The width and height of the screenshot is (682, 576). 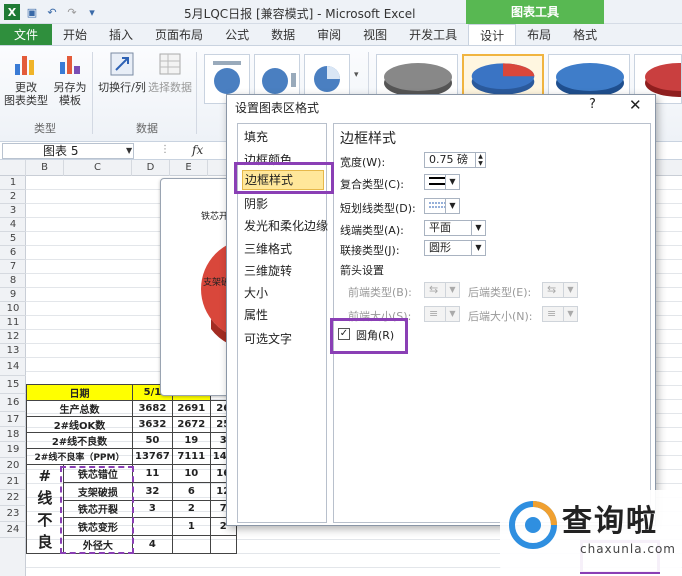 What do you see at coordinates (455, 248) in the screenshot?
I see `join-type-dropdown: 圆形 ▼` at bounding box center [455, 248].